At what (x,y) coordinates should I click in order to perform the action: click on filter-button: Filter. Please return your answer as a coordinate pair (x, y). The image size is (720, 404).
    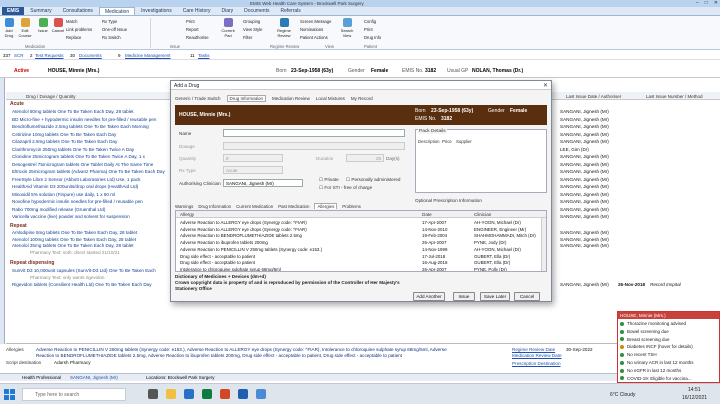
    Looking at the image, I should click on (247, 37).